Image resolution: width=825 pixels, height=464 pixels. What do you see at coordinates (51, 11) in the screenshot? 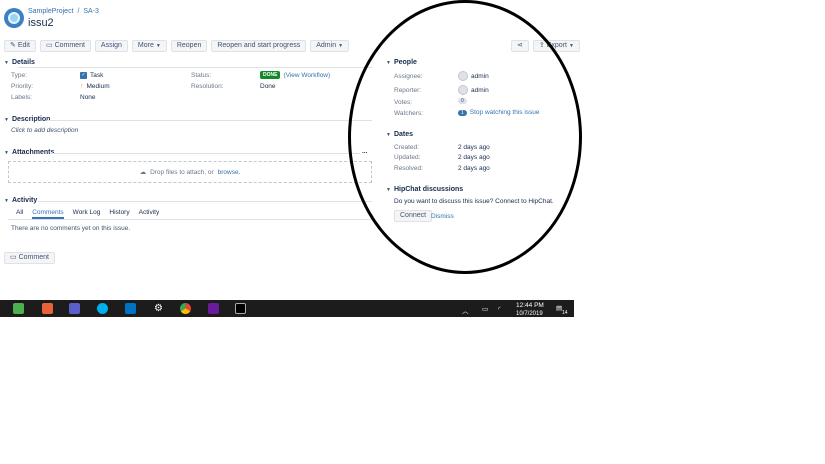
I see `breadcrumb-project: SampleProject` at bounding box center [51, 11].